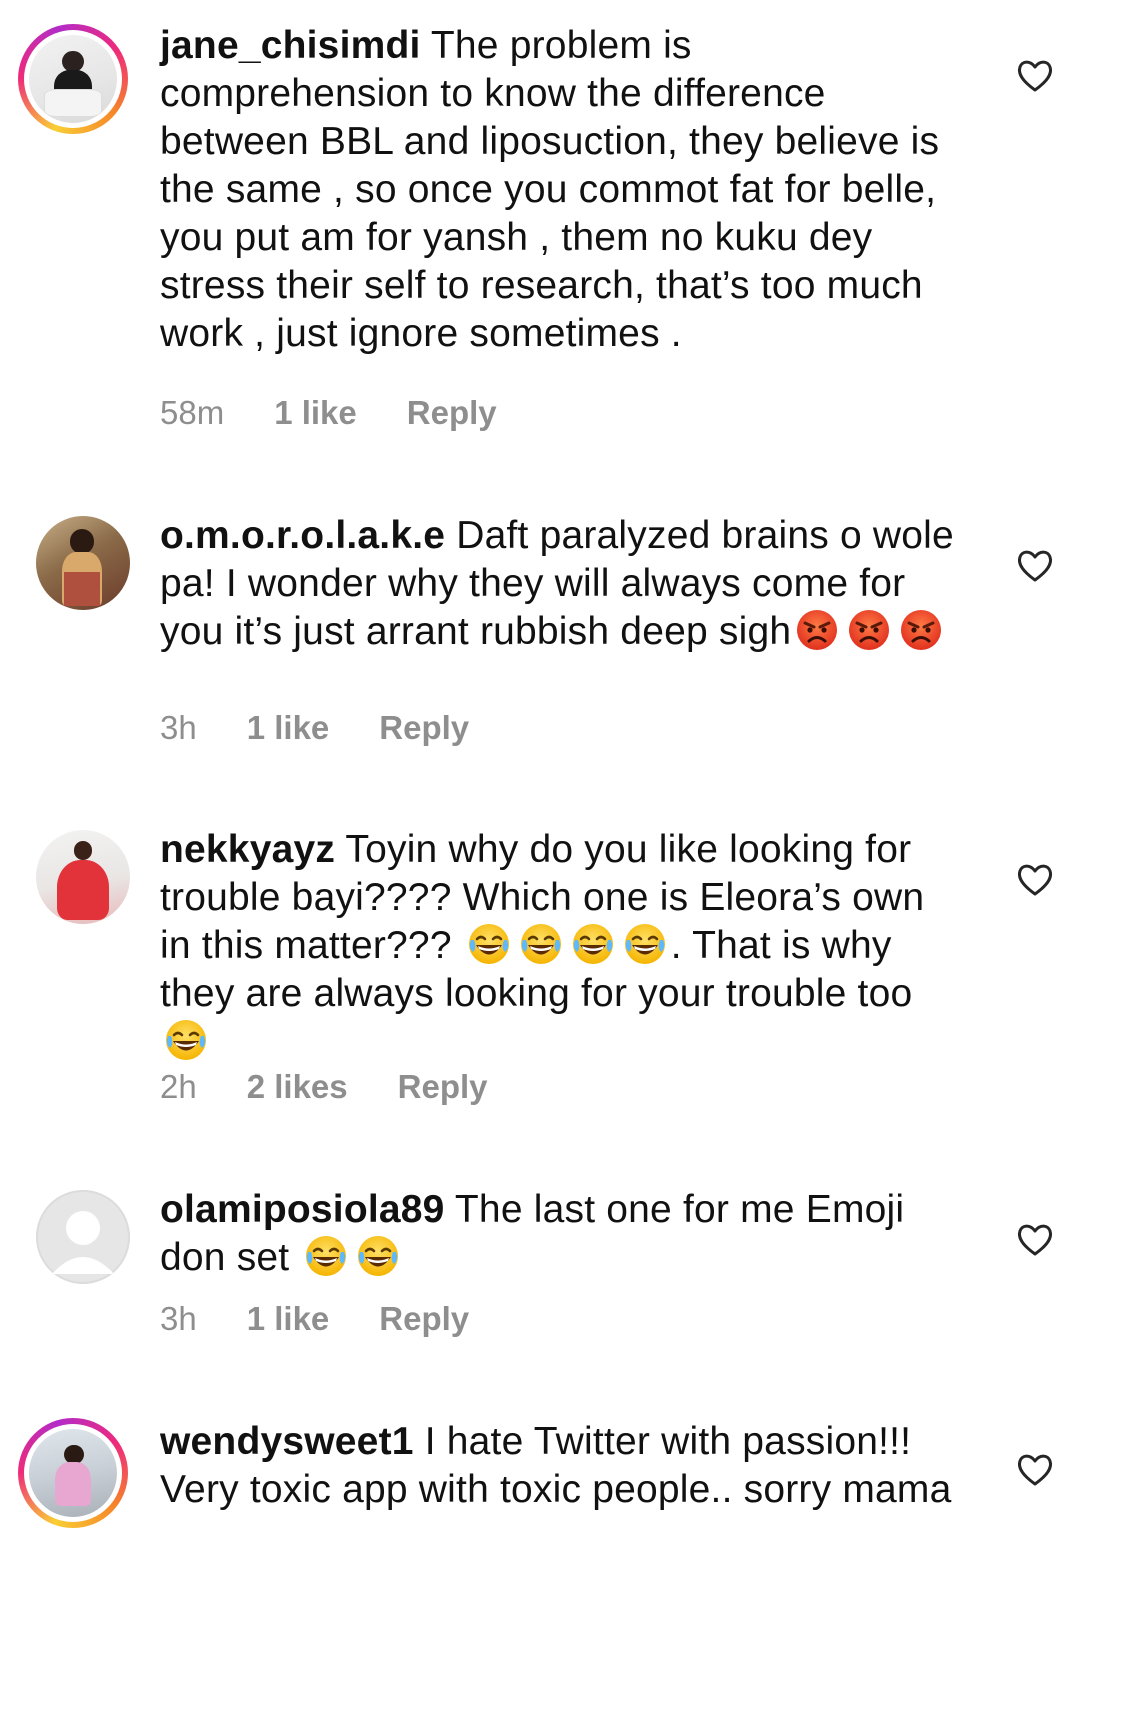  I want to click on comment-meta: 58m 1 like Reply, so click(328, 413).